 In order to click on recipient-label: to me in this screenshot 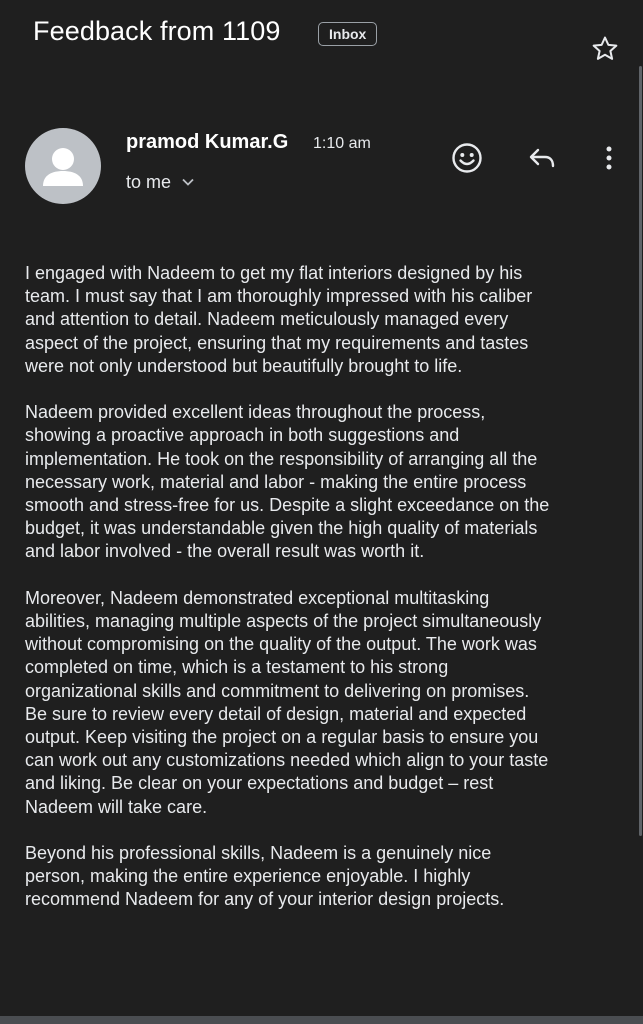, I will do `click(149, 181)`.